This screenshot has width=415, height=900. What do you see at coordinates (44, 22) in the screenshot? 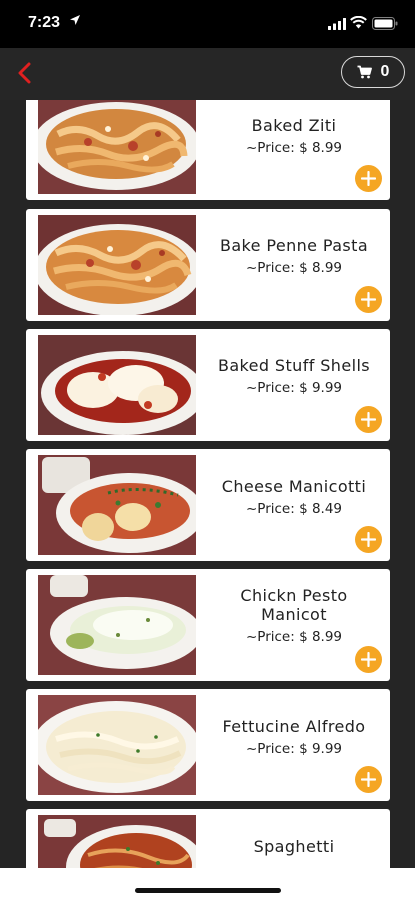
I see `status-time: 7:23` at bounding box center [44, 22].